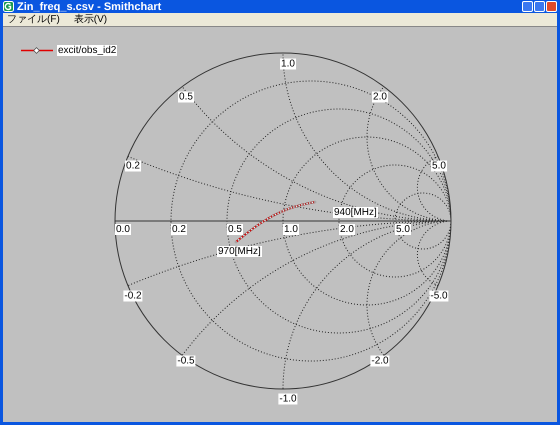 This screenshot has height=425, width=560. What do you see at coordinates (186, 97) in the screenshot?
I see `reactance-label: 0.5` at bounding box center [186, 97].